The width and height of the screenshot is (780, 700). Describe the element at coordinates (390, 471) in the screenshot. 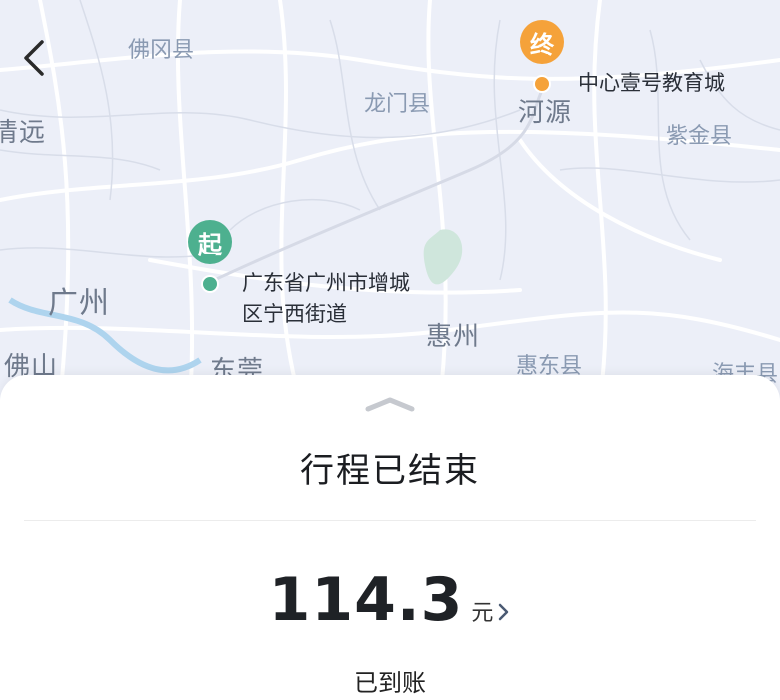

I see `trip-status-title: 行程已结束` at that location.